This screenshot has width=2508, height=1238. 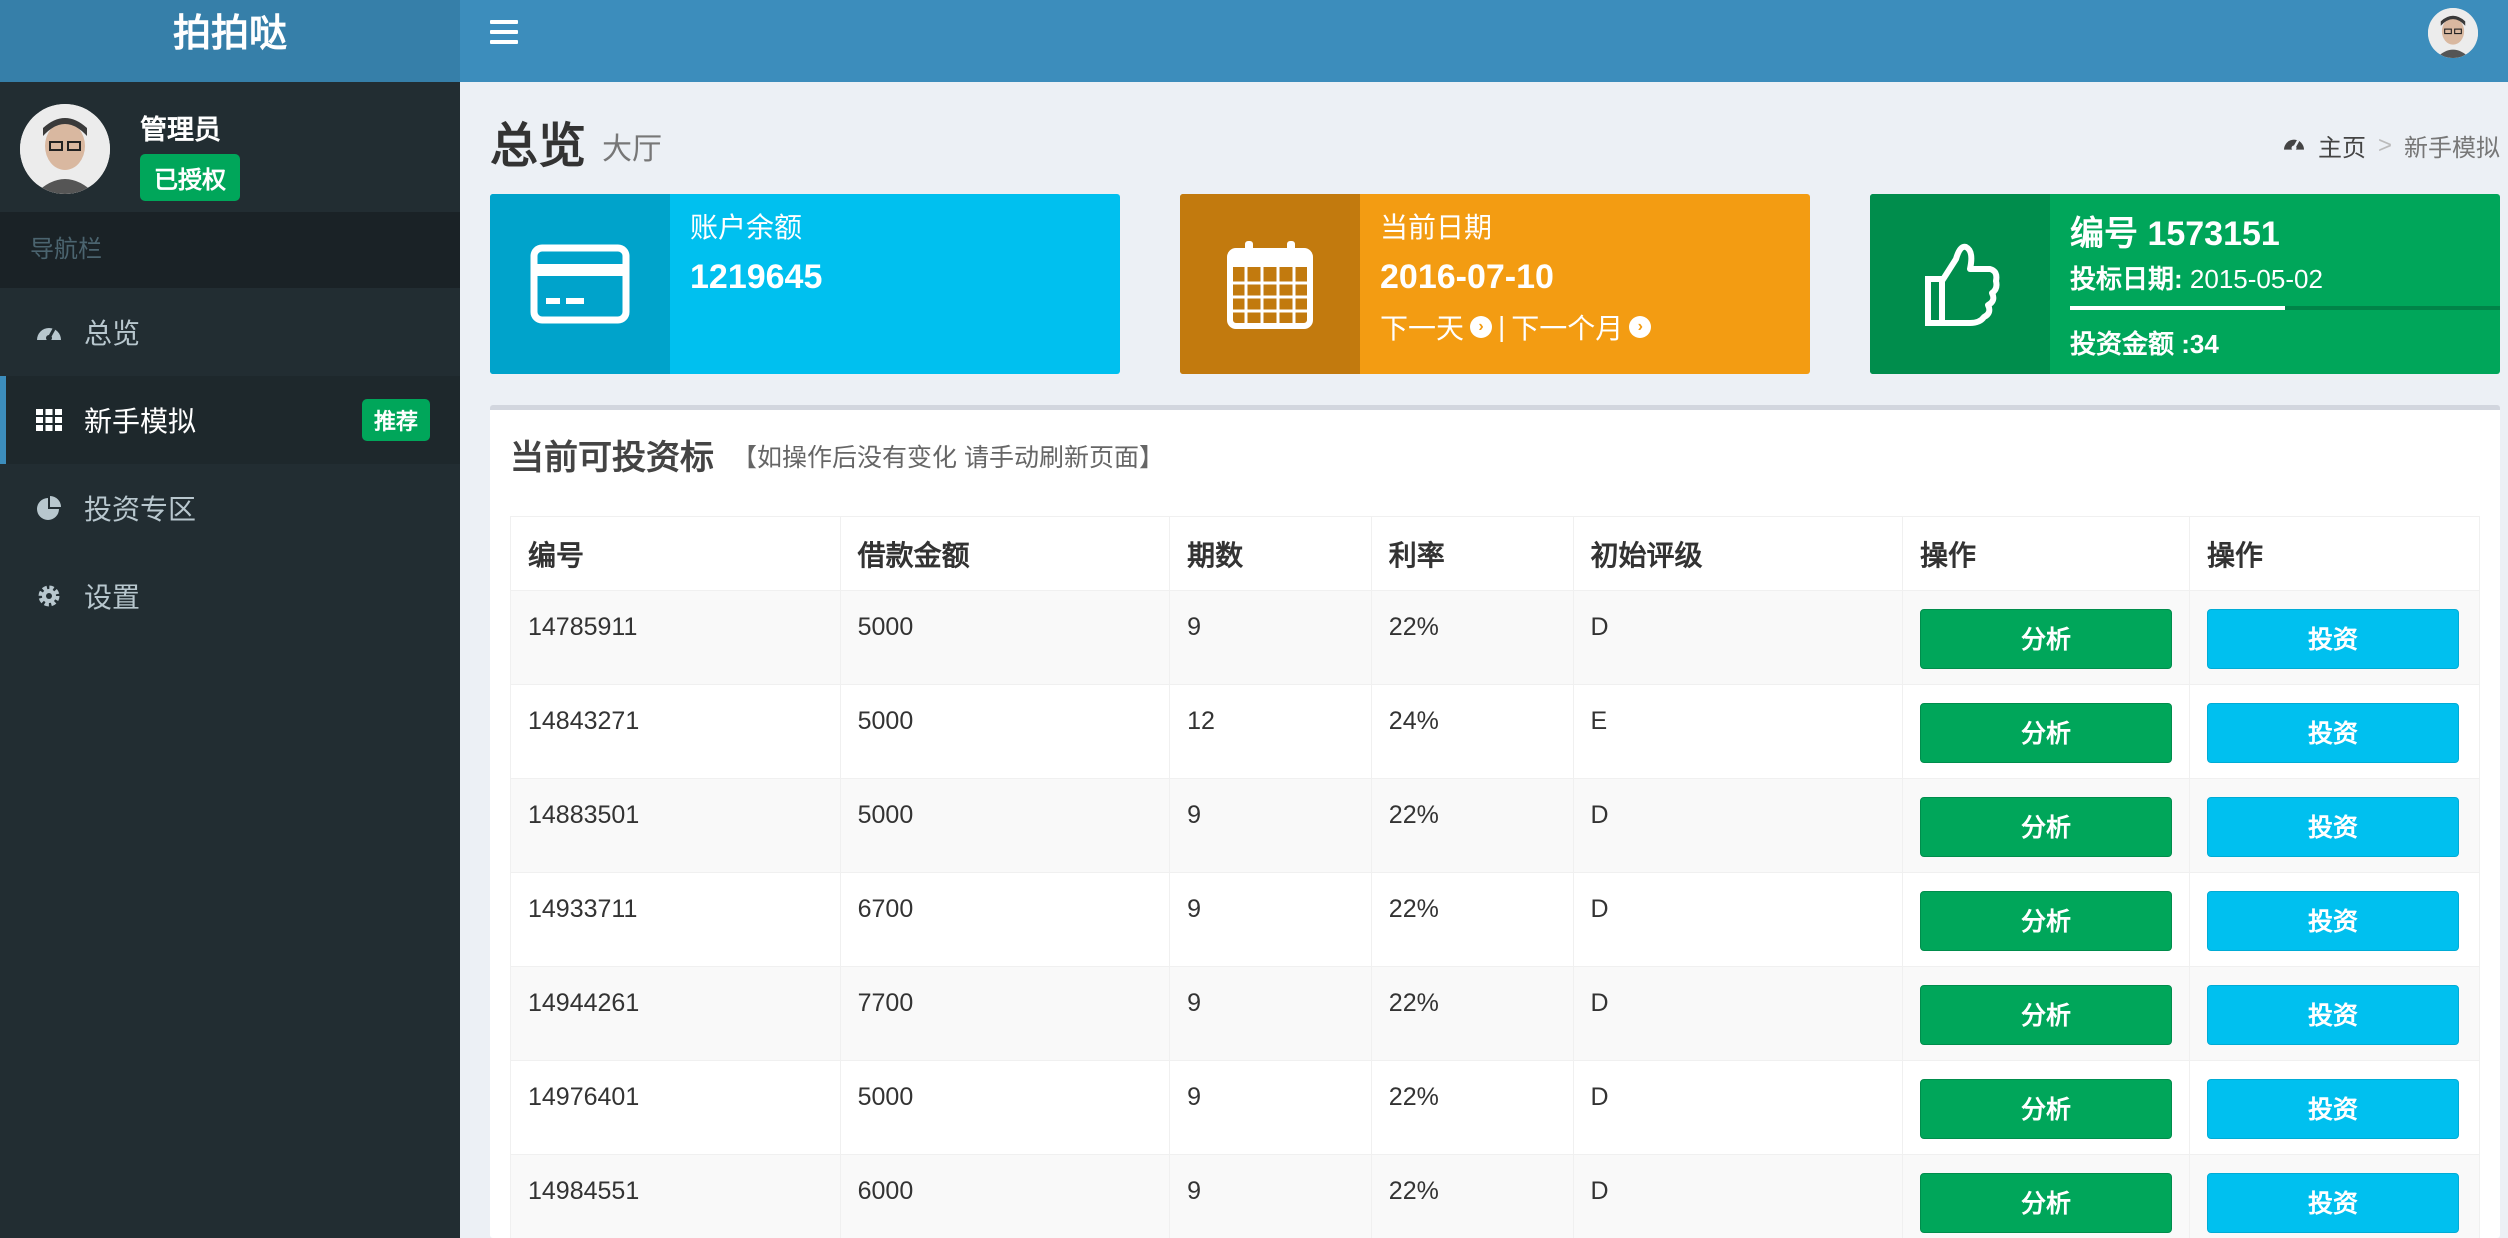 I want to click on col-header-periods: 期数, so click(x=1270, y=553).